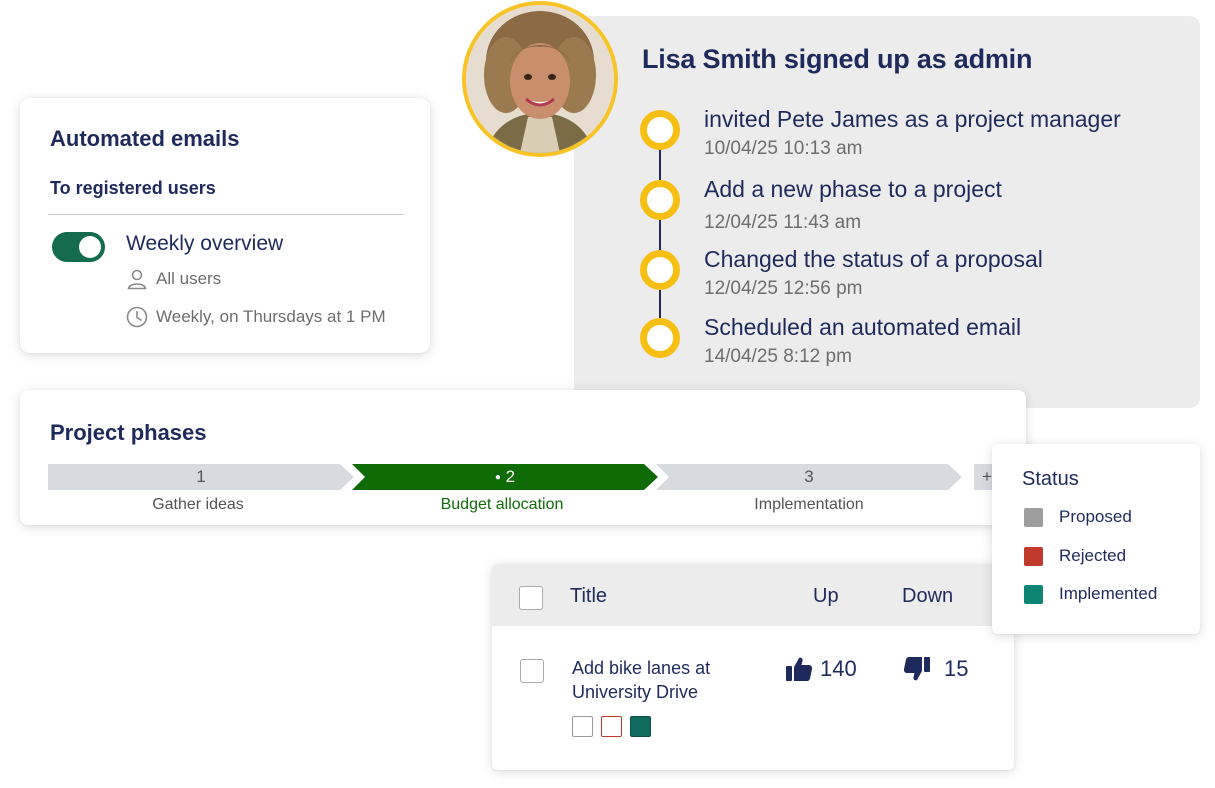  What do you see at coordinates (853, 189) in the screenshot?
I see `timeline-text: Add a new phase to a project` at bounding box center [853, 189].